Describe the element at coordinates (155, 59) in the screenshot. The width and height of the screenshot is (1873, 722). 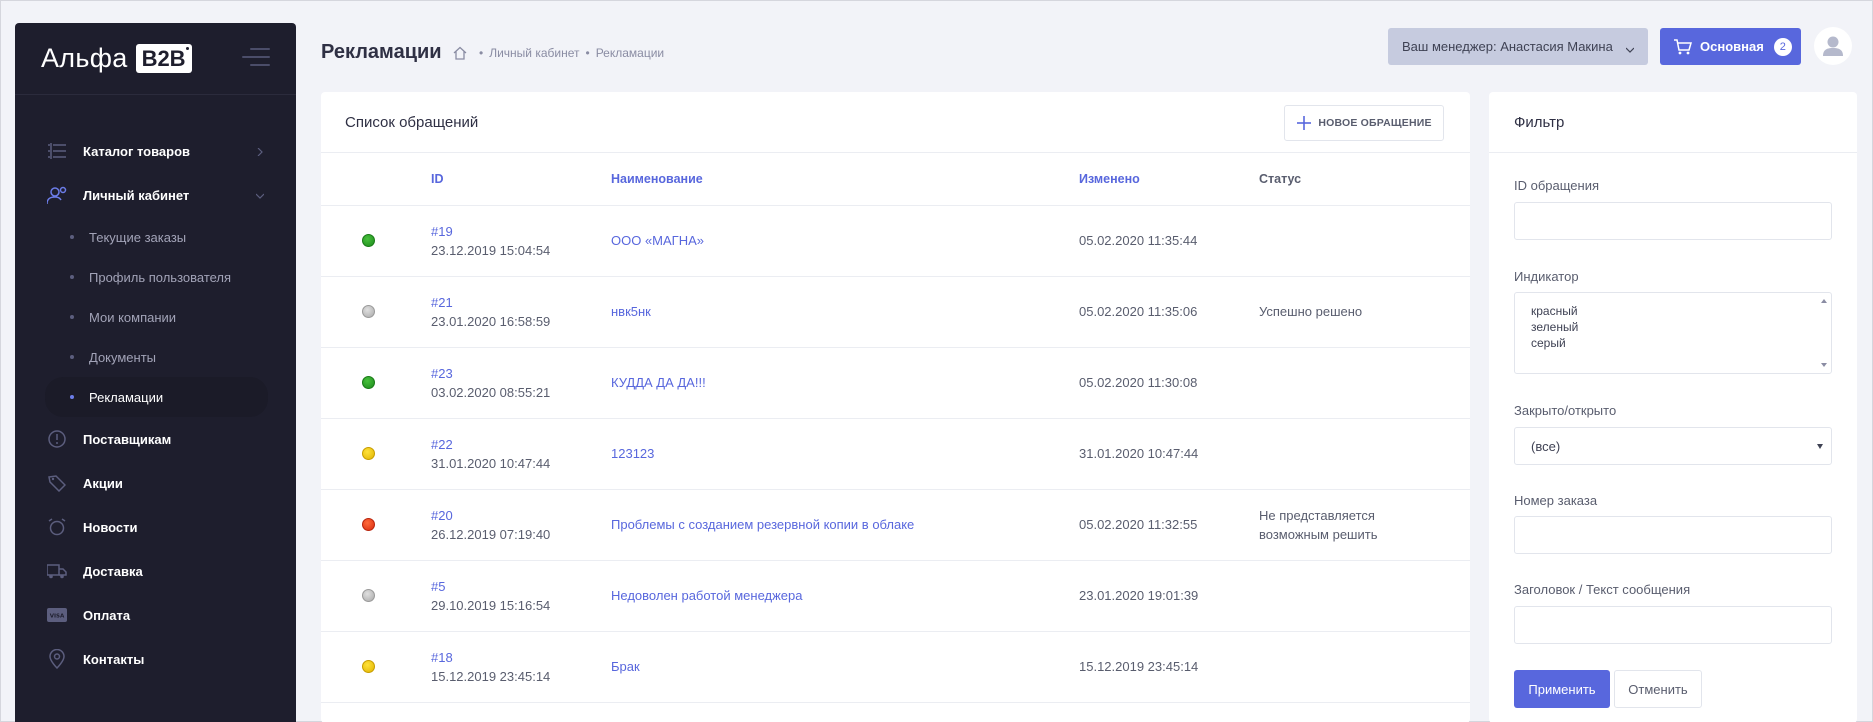
I see `brand: Альфа B2B` at that location.